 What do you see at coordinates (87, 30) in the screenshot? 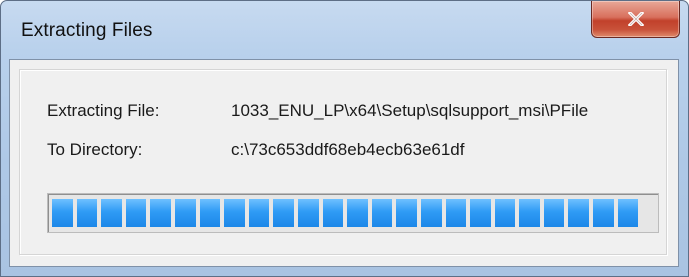
I see `window-title: Extracting Files` at bounding box center [87, 30].